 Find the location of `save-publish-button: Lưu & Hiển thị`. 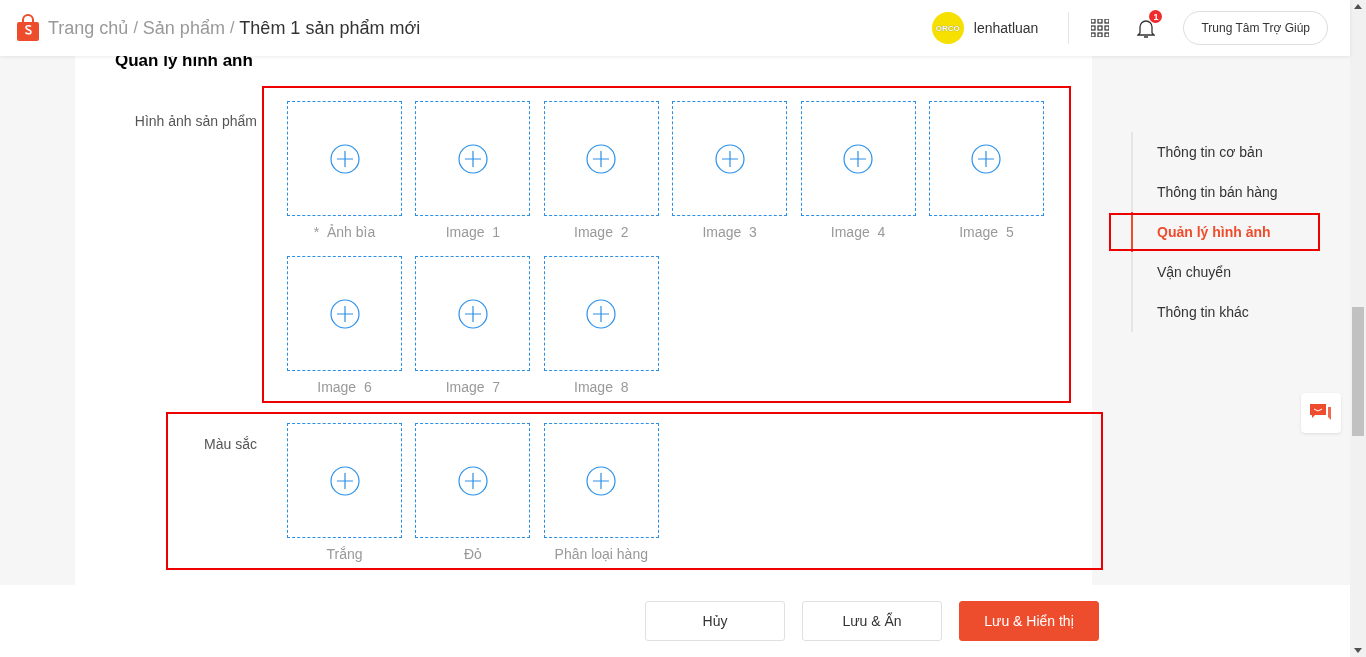

save-publish-button: Lưu & Hiển thị is located at coordinates (1029, 621).